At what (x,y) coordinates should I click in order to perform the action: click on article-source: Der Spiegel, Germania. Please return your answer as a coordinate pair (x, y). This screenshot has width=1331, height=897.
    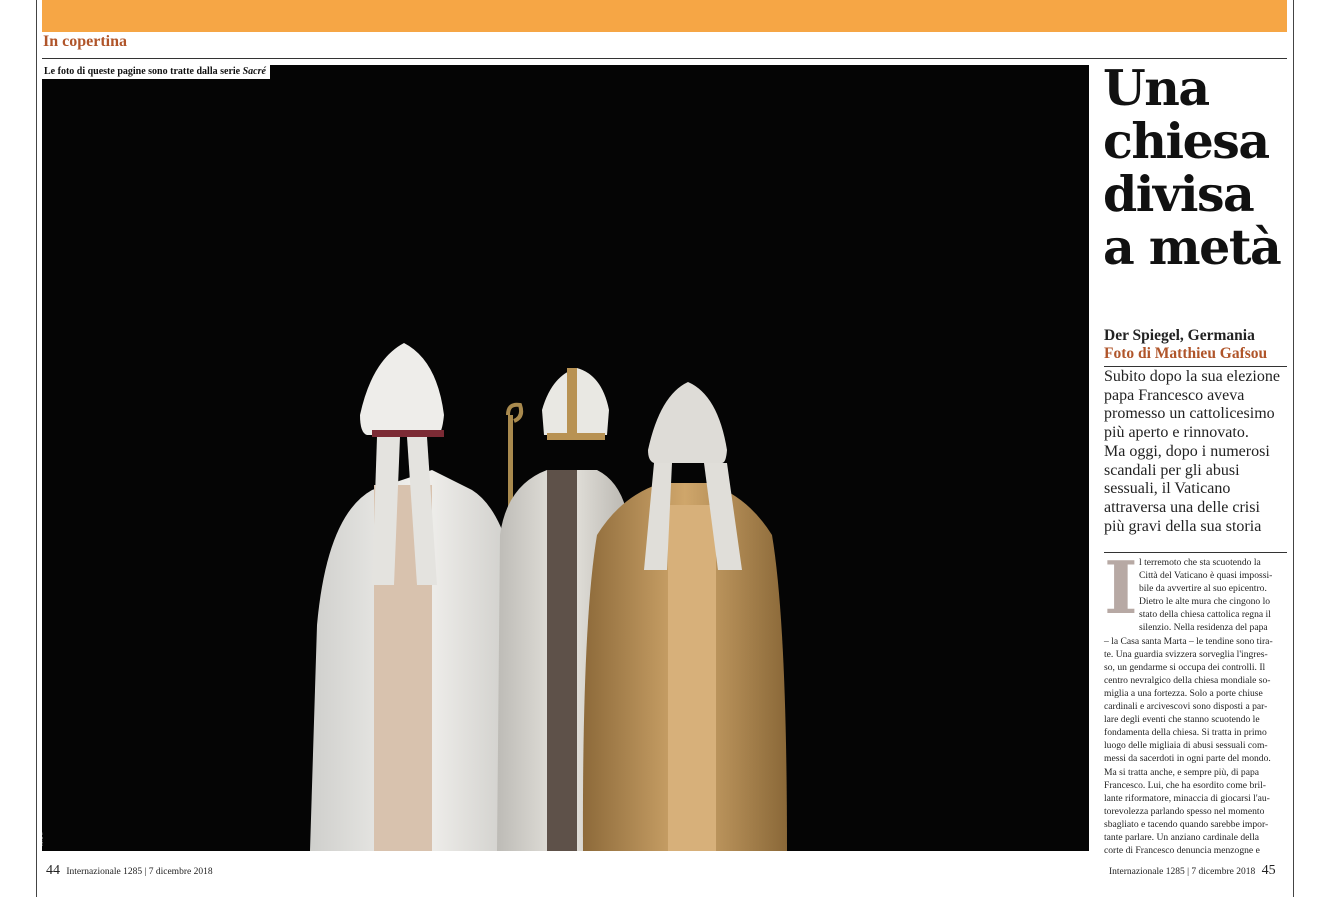
    Looking at the image, I should click on (1179, 335).